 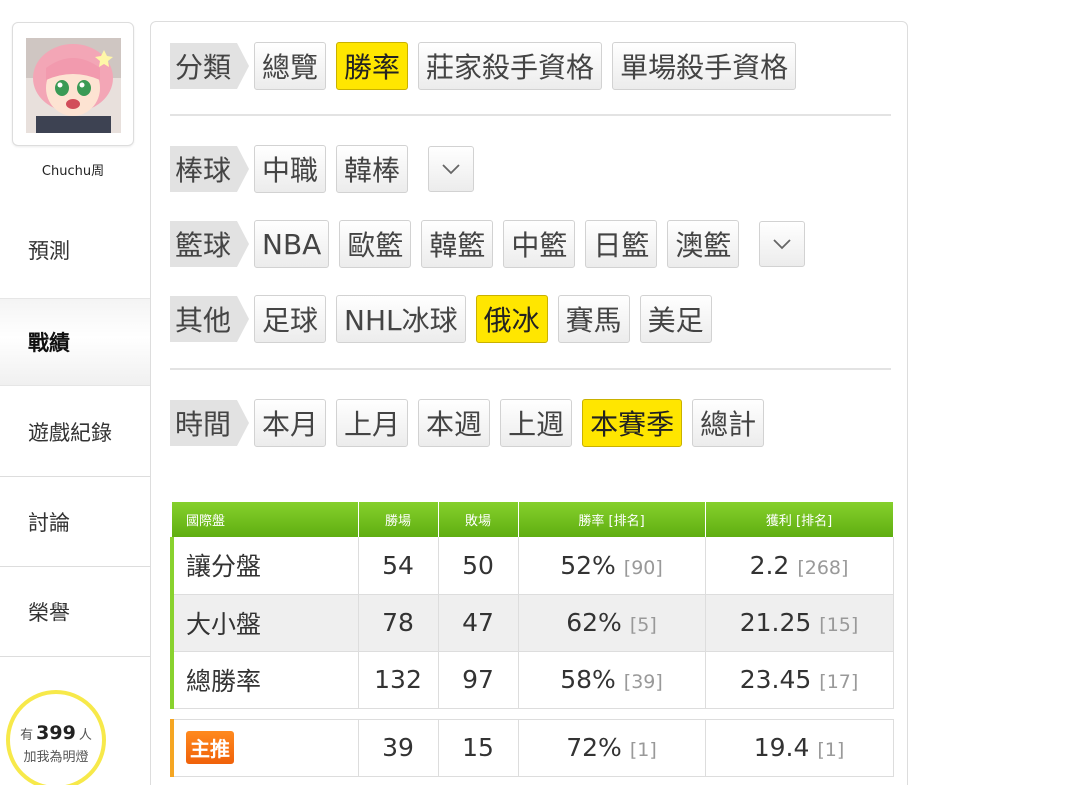 I want to click on win-rate-cell: 58% [39], so click(x=612, y=680).